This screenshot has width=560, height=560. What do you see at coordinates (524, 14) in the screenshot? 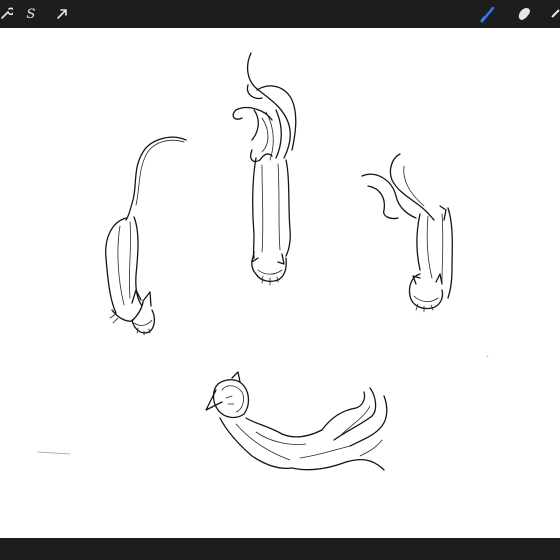
I see `smudge-icon` at bounding box center [524, 14].